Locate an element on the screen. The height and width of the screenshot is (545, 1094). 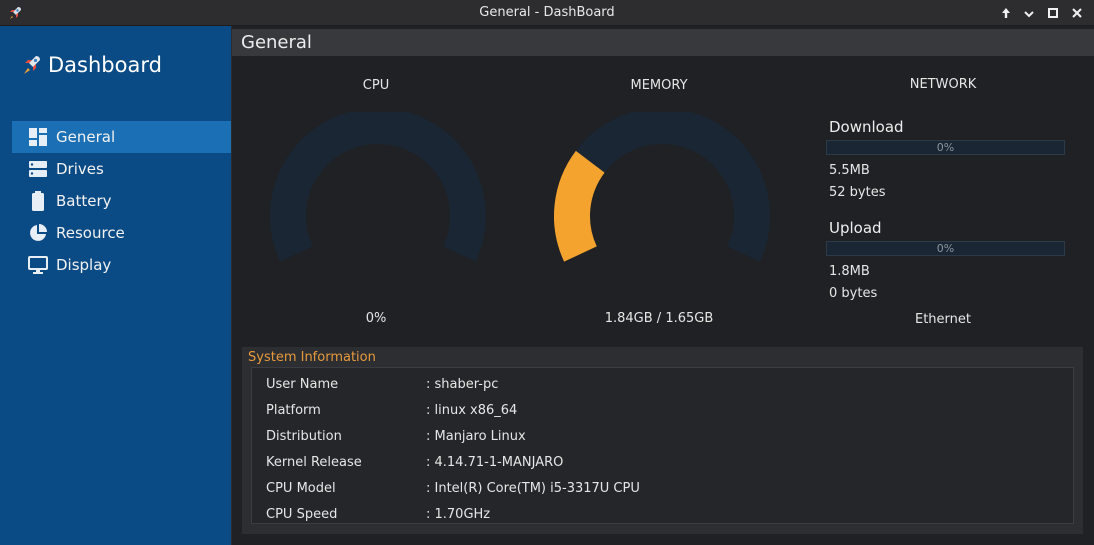
network-title: NETWORK is located at coordinates (943, 84).